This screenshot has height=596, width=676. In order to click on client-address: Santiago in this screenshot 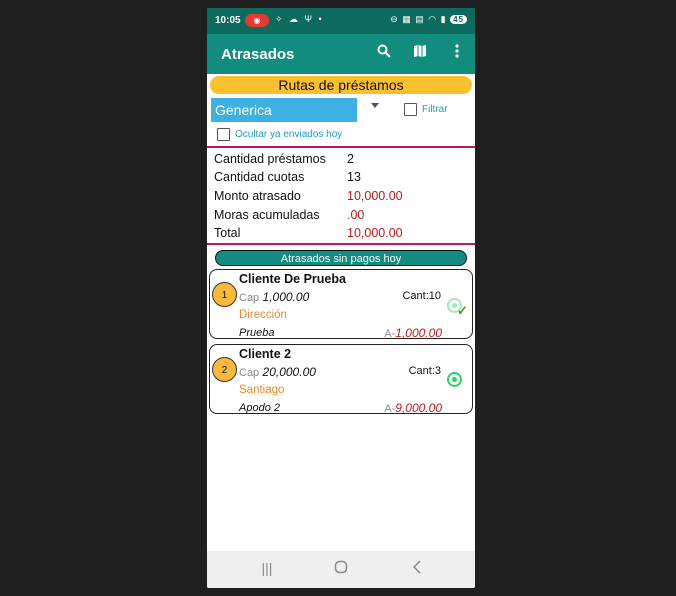, I will do `click(262, 390)`.